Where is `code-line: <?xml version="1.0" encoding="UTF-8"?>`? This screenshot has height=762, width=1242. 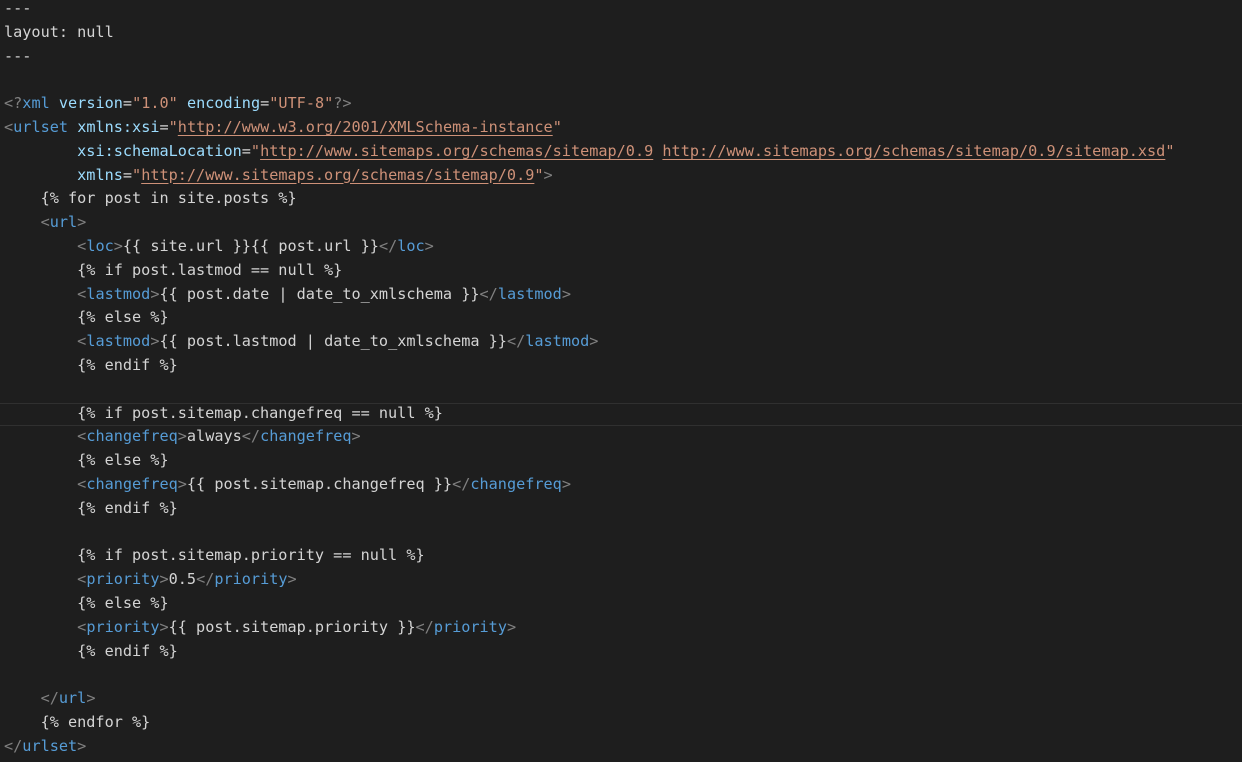
code-line: <?xml version="1.0" encoding="UTF-8"?> is located at coordinates (589, 104).